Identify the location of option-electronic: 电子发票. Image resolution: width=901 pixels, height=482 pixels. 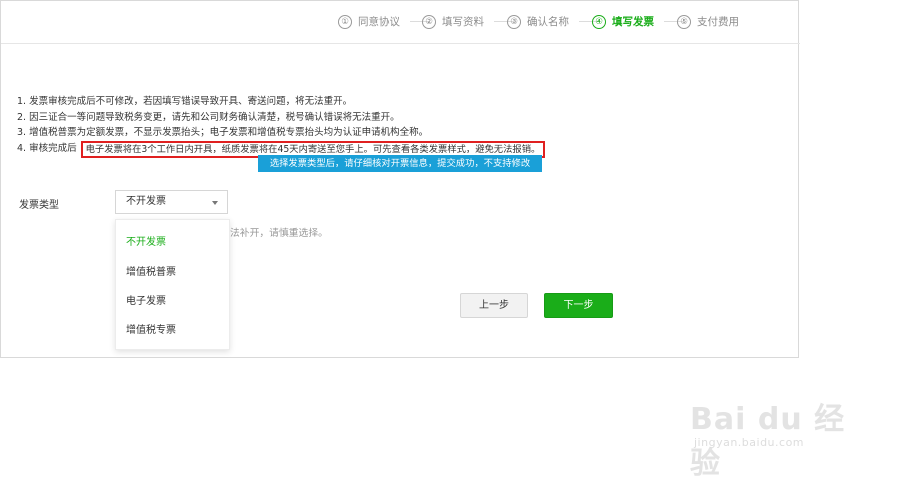
(146, 299).